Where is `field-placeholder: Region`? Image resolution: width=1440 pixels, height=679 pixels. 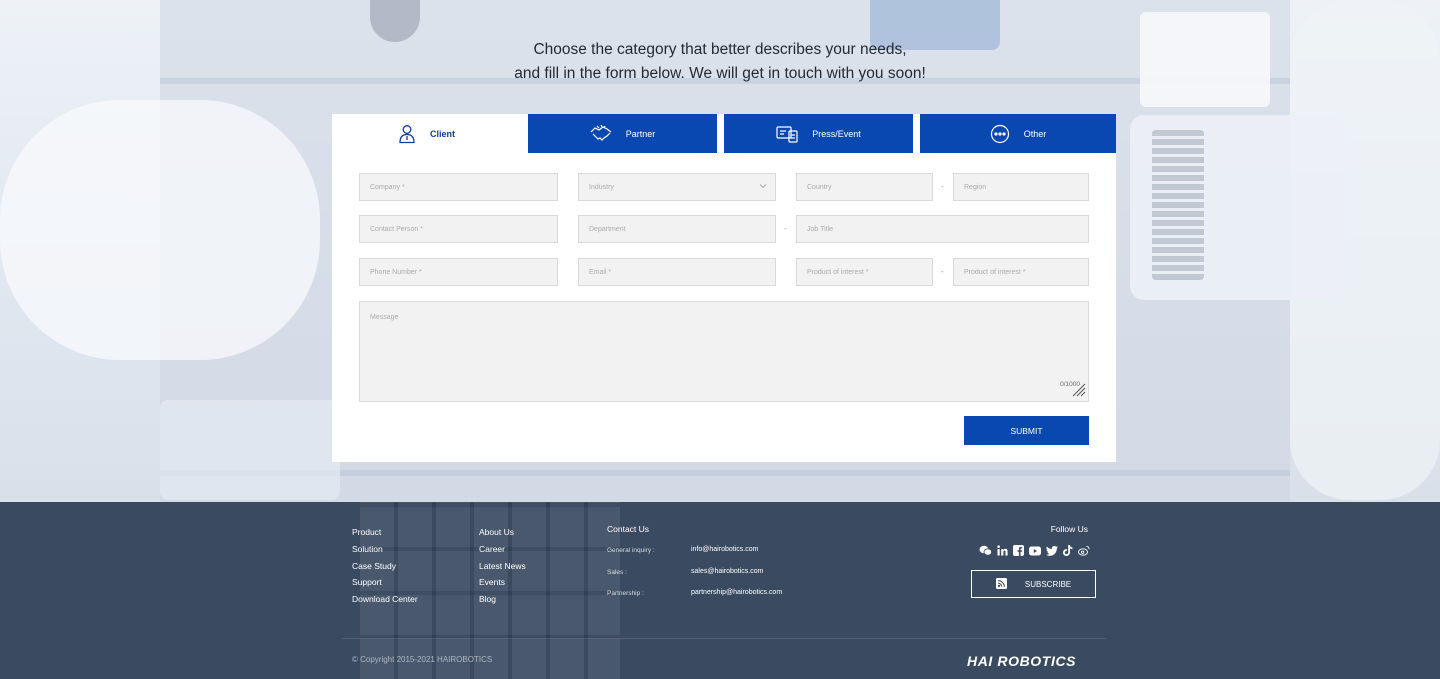 field-placeholder: Region is located at coordinates (975, 187).